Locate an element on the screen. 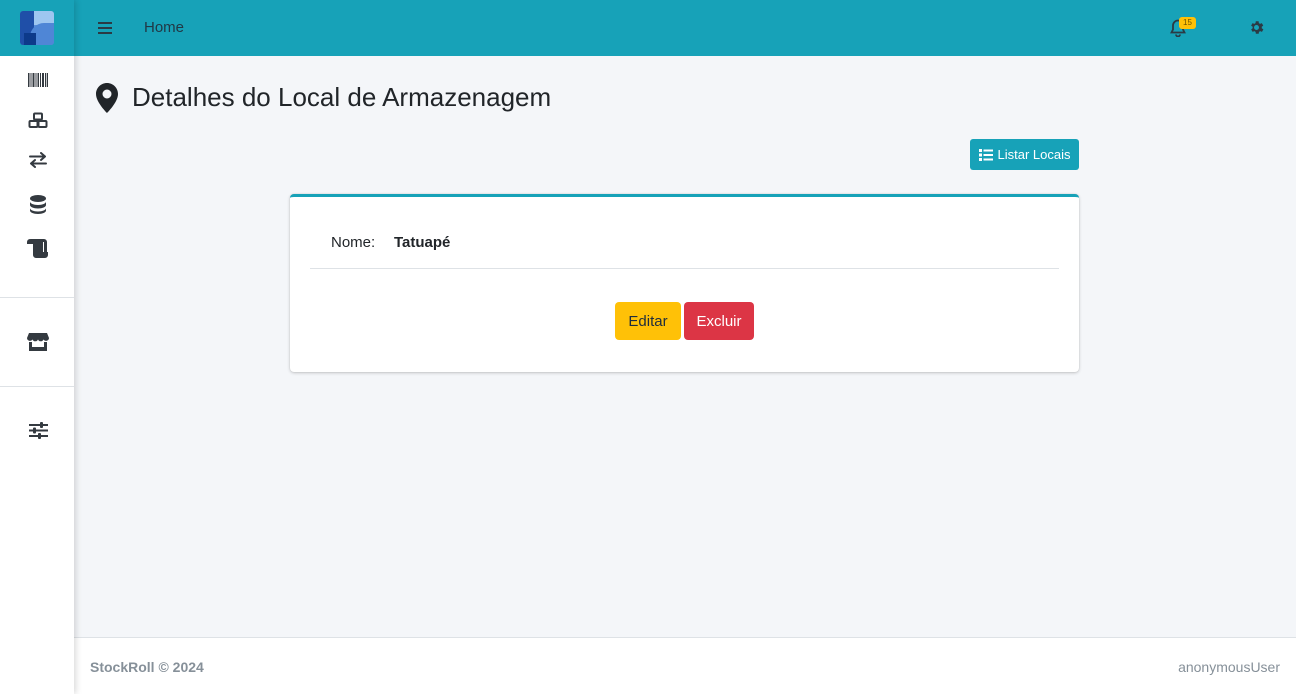 This screenshot has width=1296, height=694. list-locations-button: Listar Locais is located at coordinates (1024, 154).